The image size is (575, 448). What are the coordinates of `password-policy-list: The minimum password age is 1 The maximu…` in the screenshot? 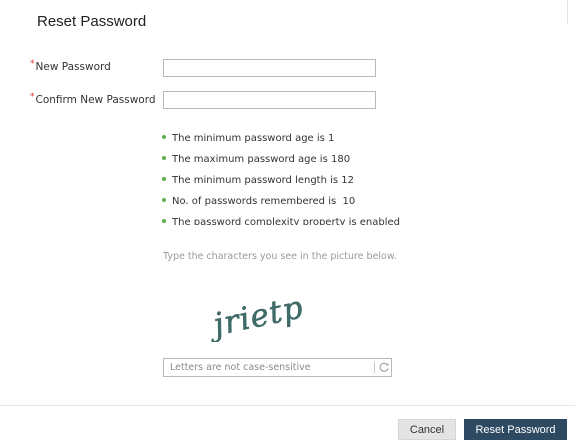 It's located at (292, 176).